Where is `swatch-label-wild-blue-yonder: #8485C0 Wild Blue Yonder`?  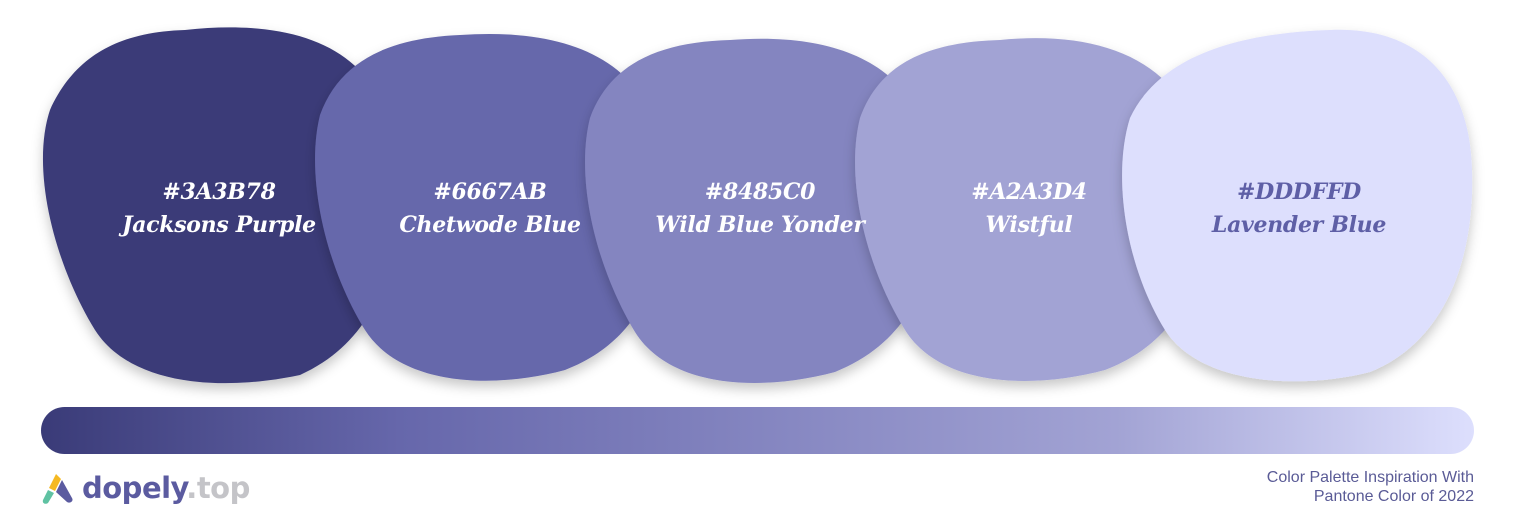 swatch-label-wild-blue-yonder: #8485C0 Wild Blue Yonder is located at coordinates (760, 209).